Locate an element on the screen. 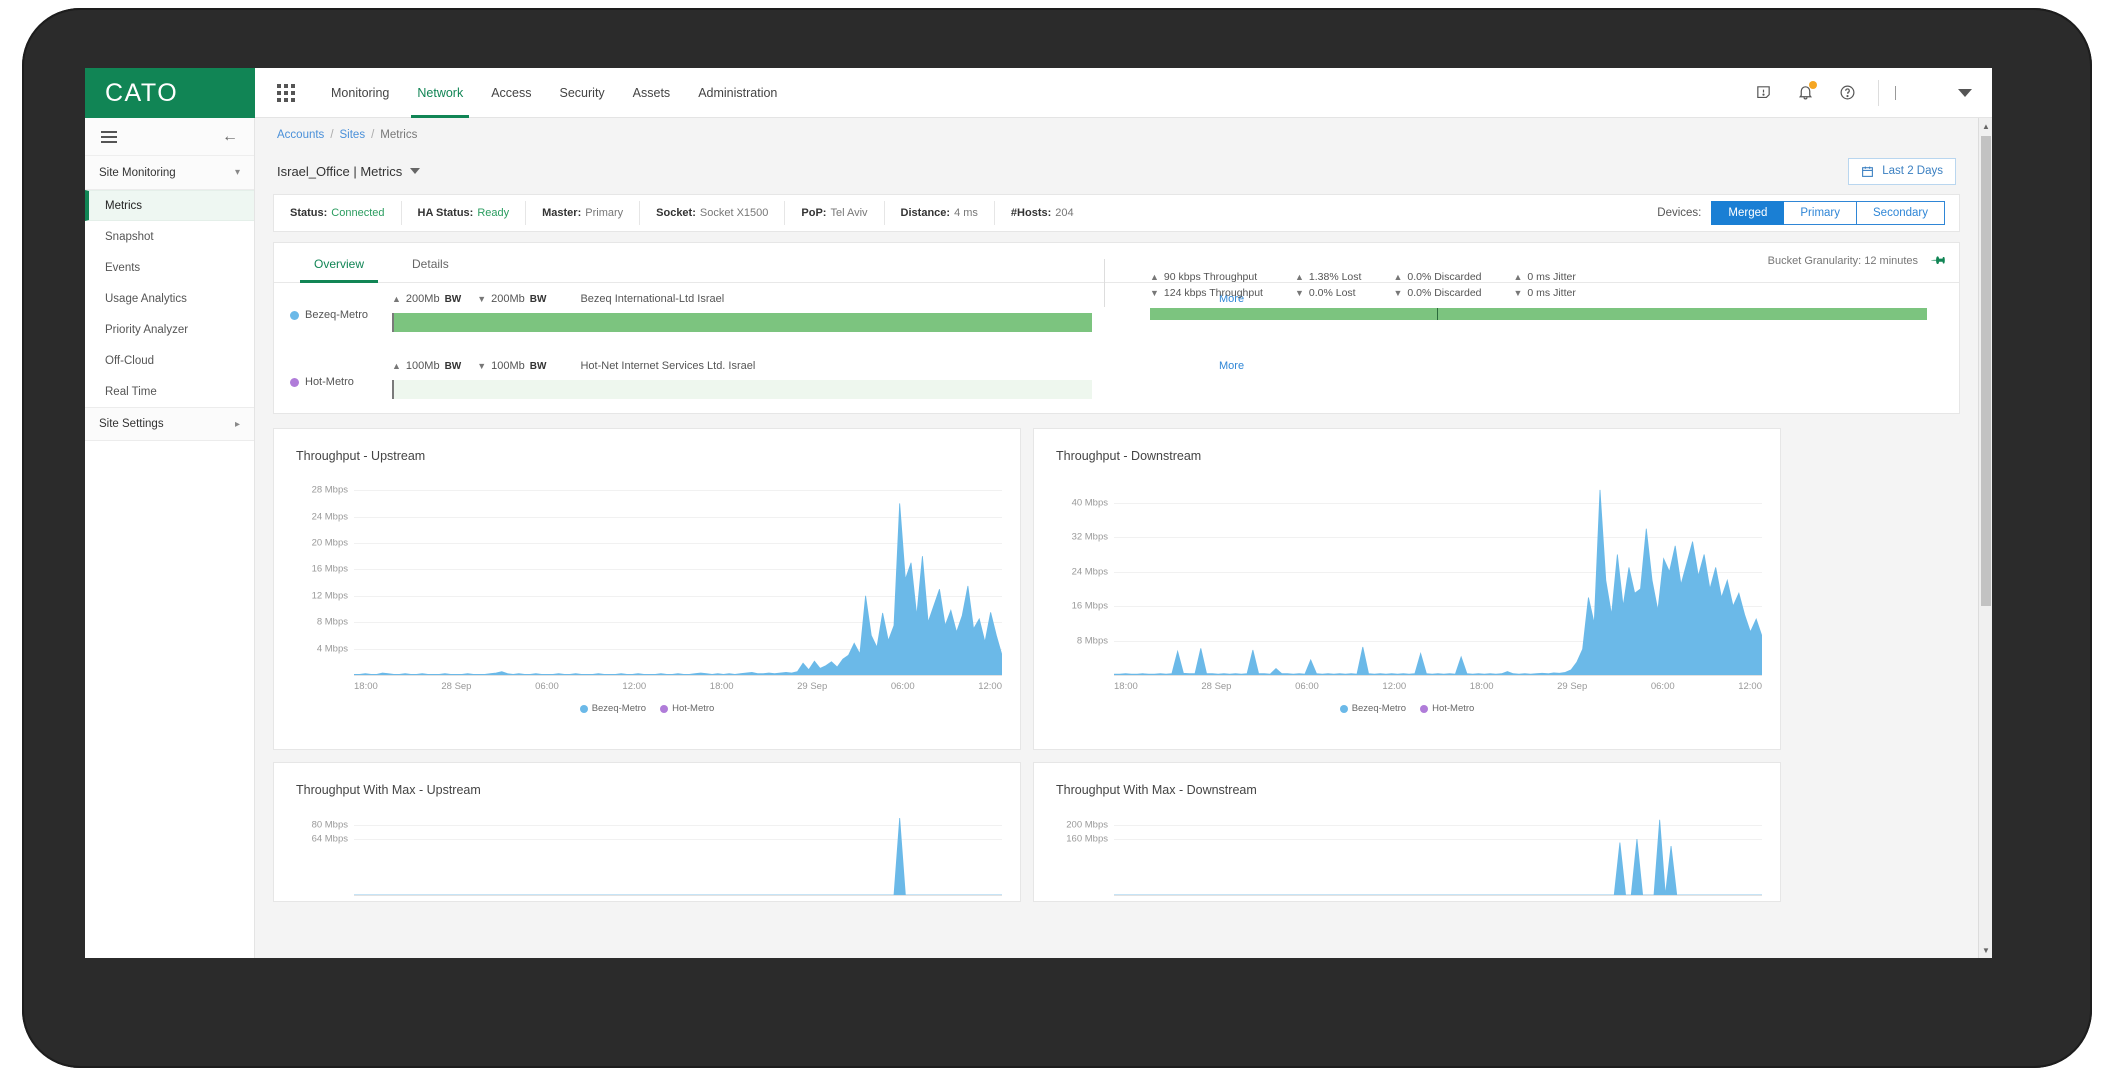  tab-details: Details is located at coordinates (430, 269).